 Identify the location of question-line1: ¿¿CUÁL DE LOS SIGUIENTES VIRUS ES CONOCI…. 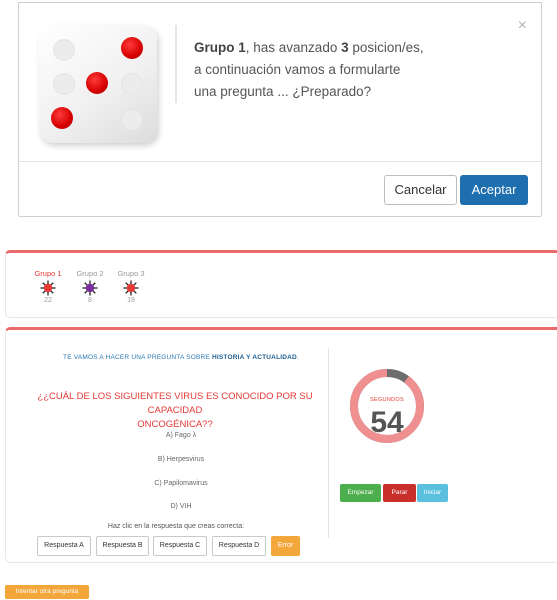
(175, 403).